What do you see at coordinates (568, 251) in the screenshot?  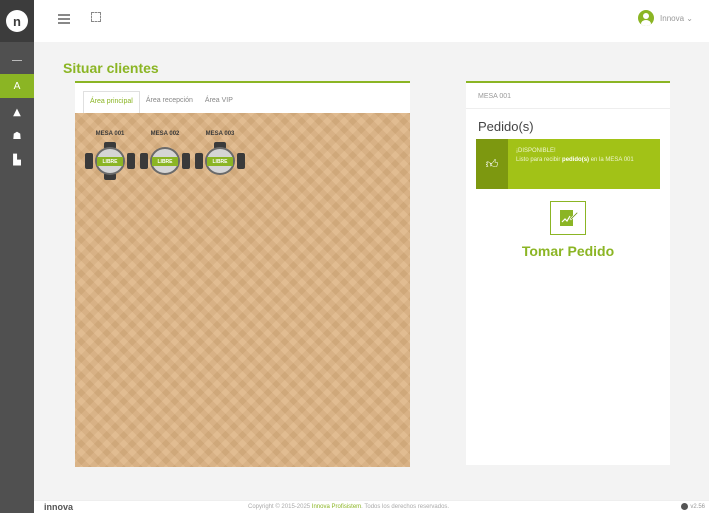 I see `take-order-label: Tomar Pedido` at bounding box center [568, 251].